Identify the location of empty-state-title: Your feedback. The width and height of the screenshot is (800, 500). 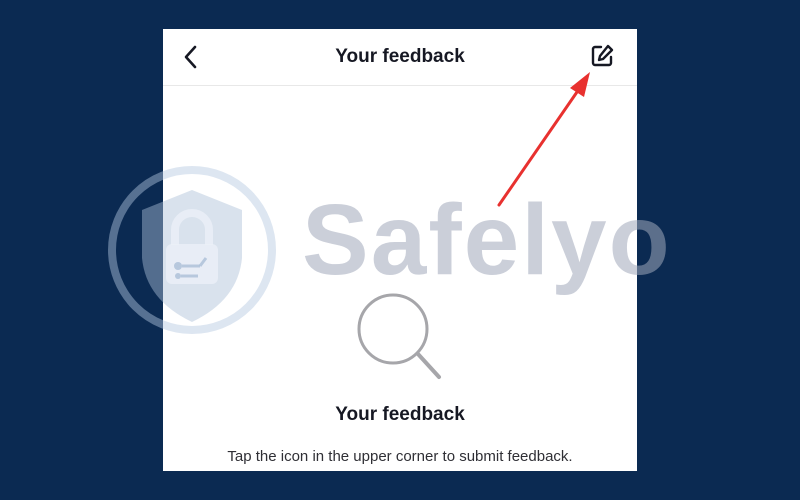
(400, 414).